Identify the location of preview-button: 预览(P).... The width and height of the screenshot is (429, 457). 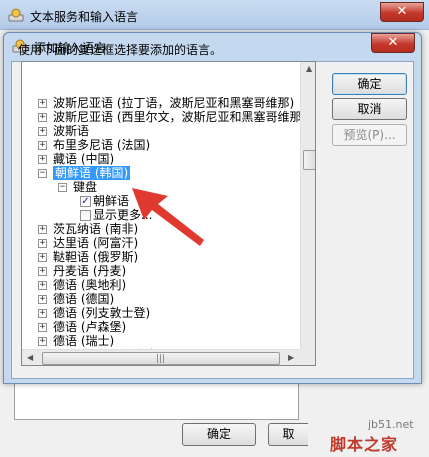
(369, 135).